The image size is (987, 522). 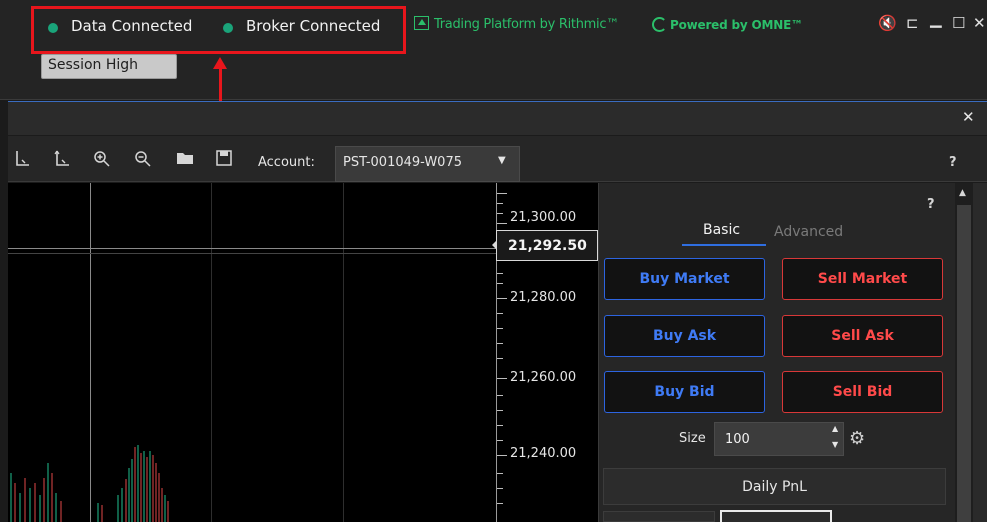 What do you see at coordinates (102, 161) in the screenshot?
I see `zoom-in-icon` at bounding box center [102, 161].